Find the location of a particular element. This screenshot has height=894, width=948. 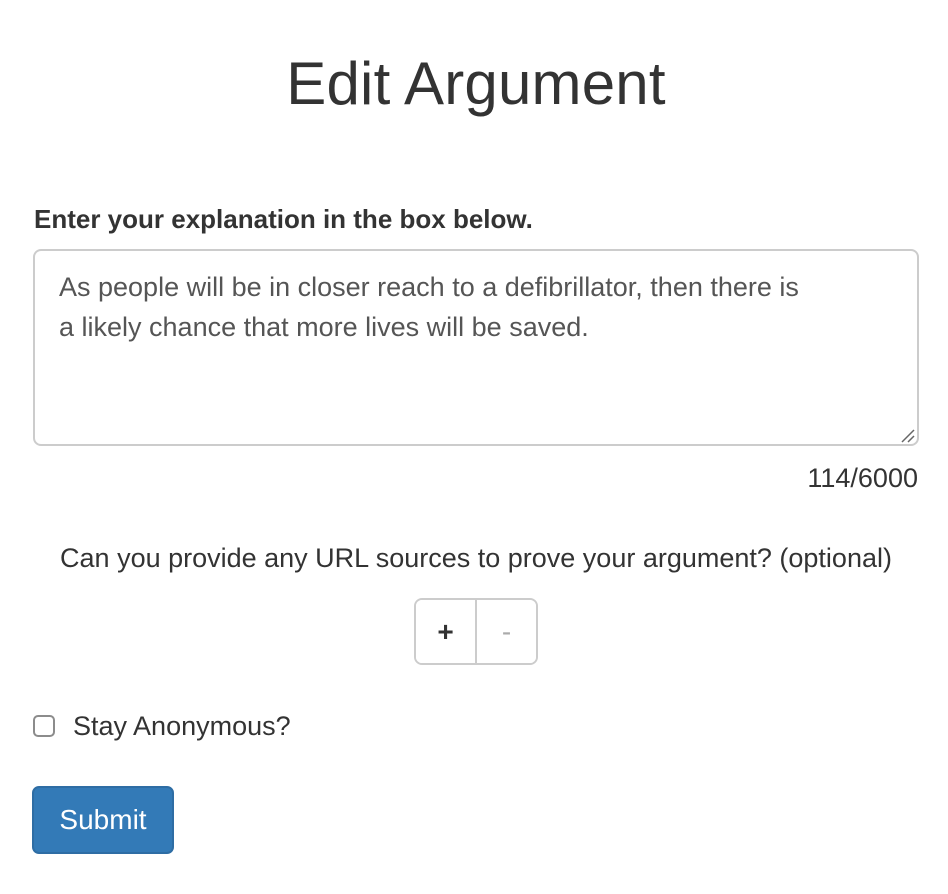

character-counter: 114/6000 is located at coordinates (862, 478).